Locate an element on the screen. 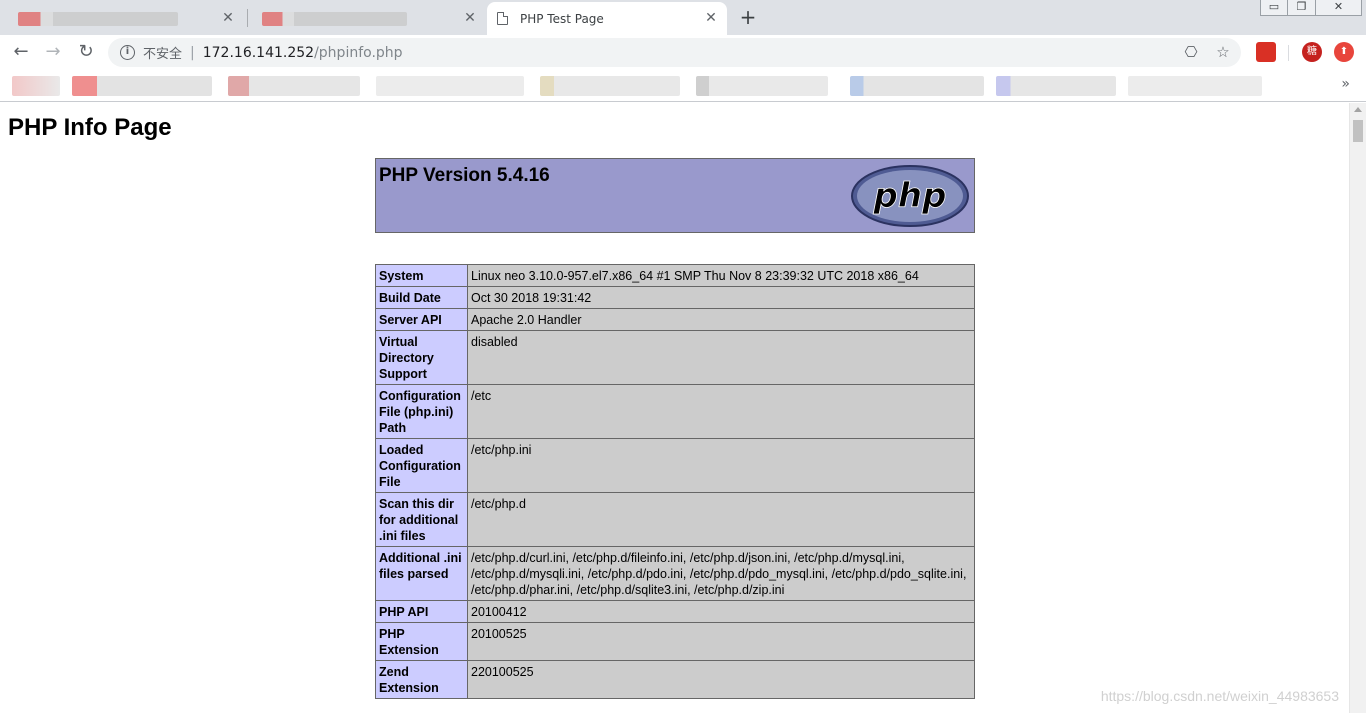 Image resolution: width=1366 pixels, height=713 pixels. row-value: Oct 30 2018 19:31:42 is located at coordinates (721, 297).